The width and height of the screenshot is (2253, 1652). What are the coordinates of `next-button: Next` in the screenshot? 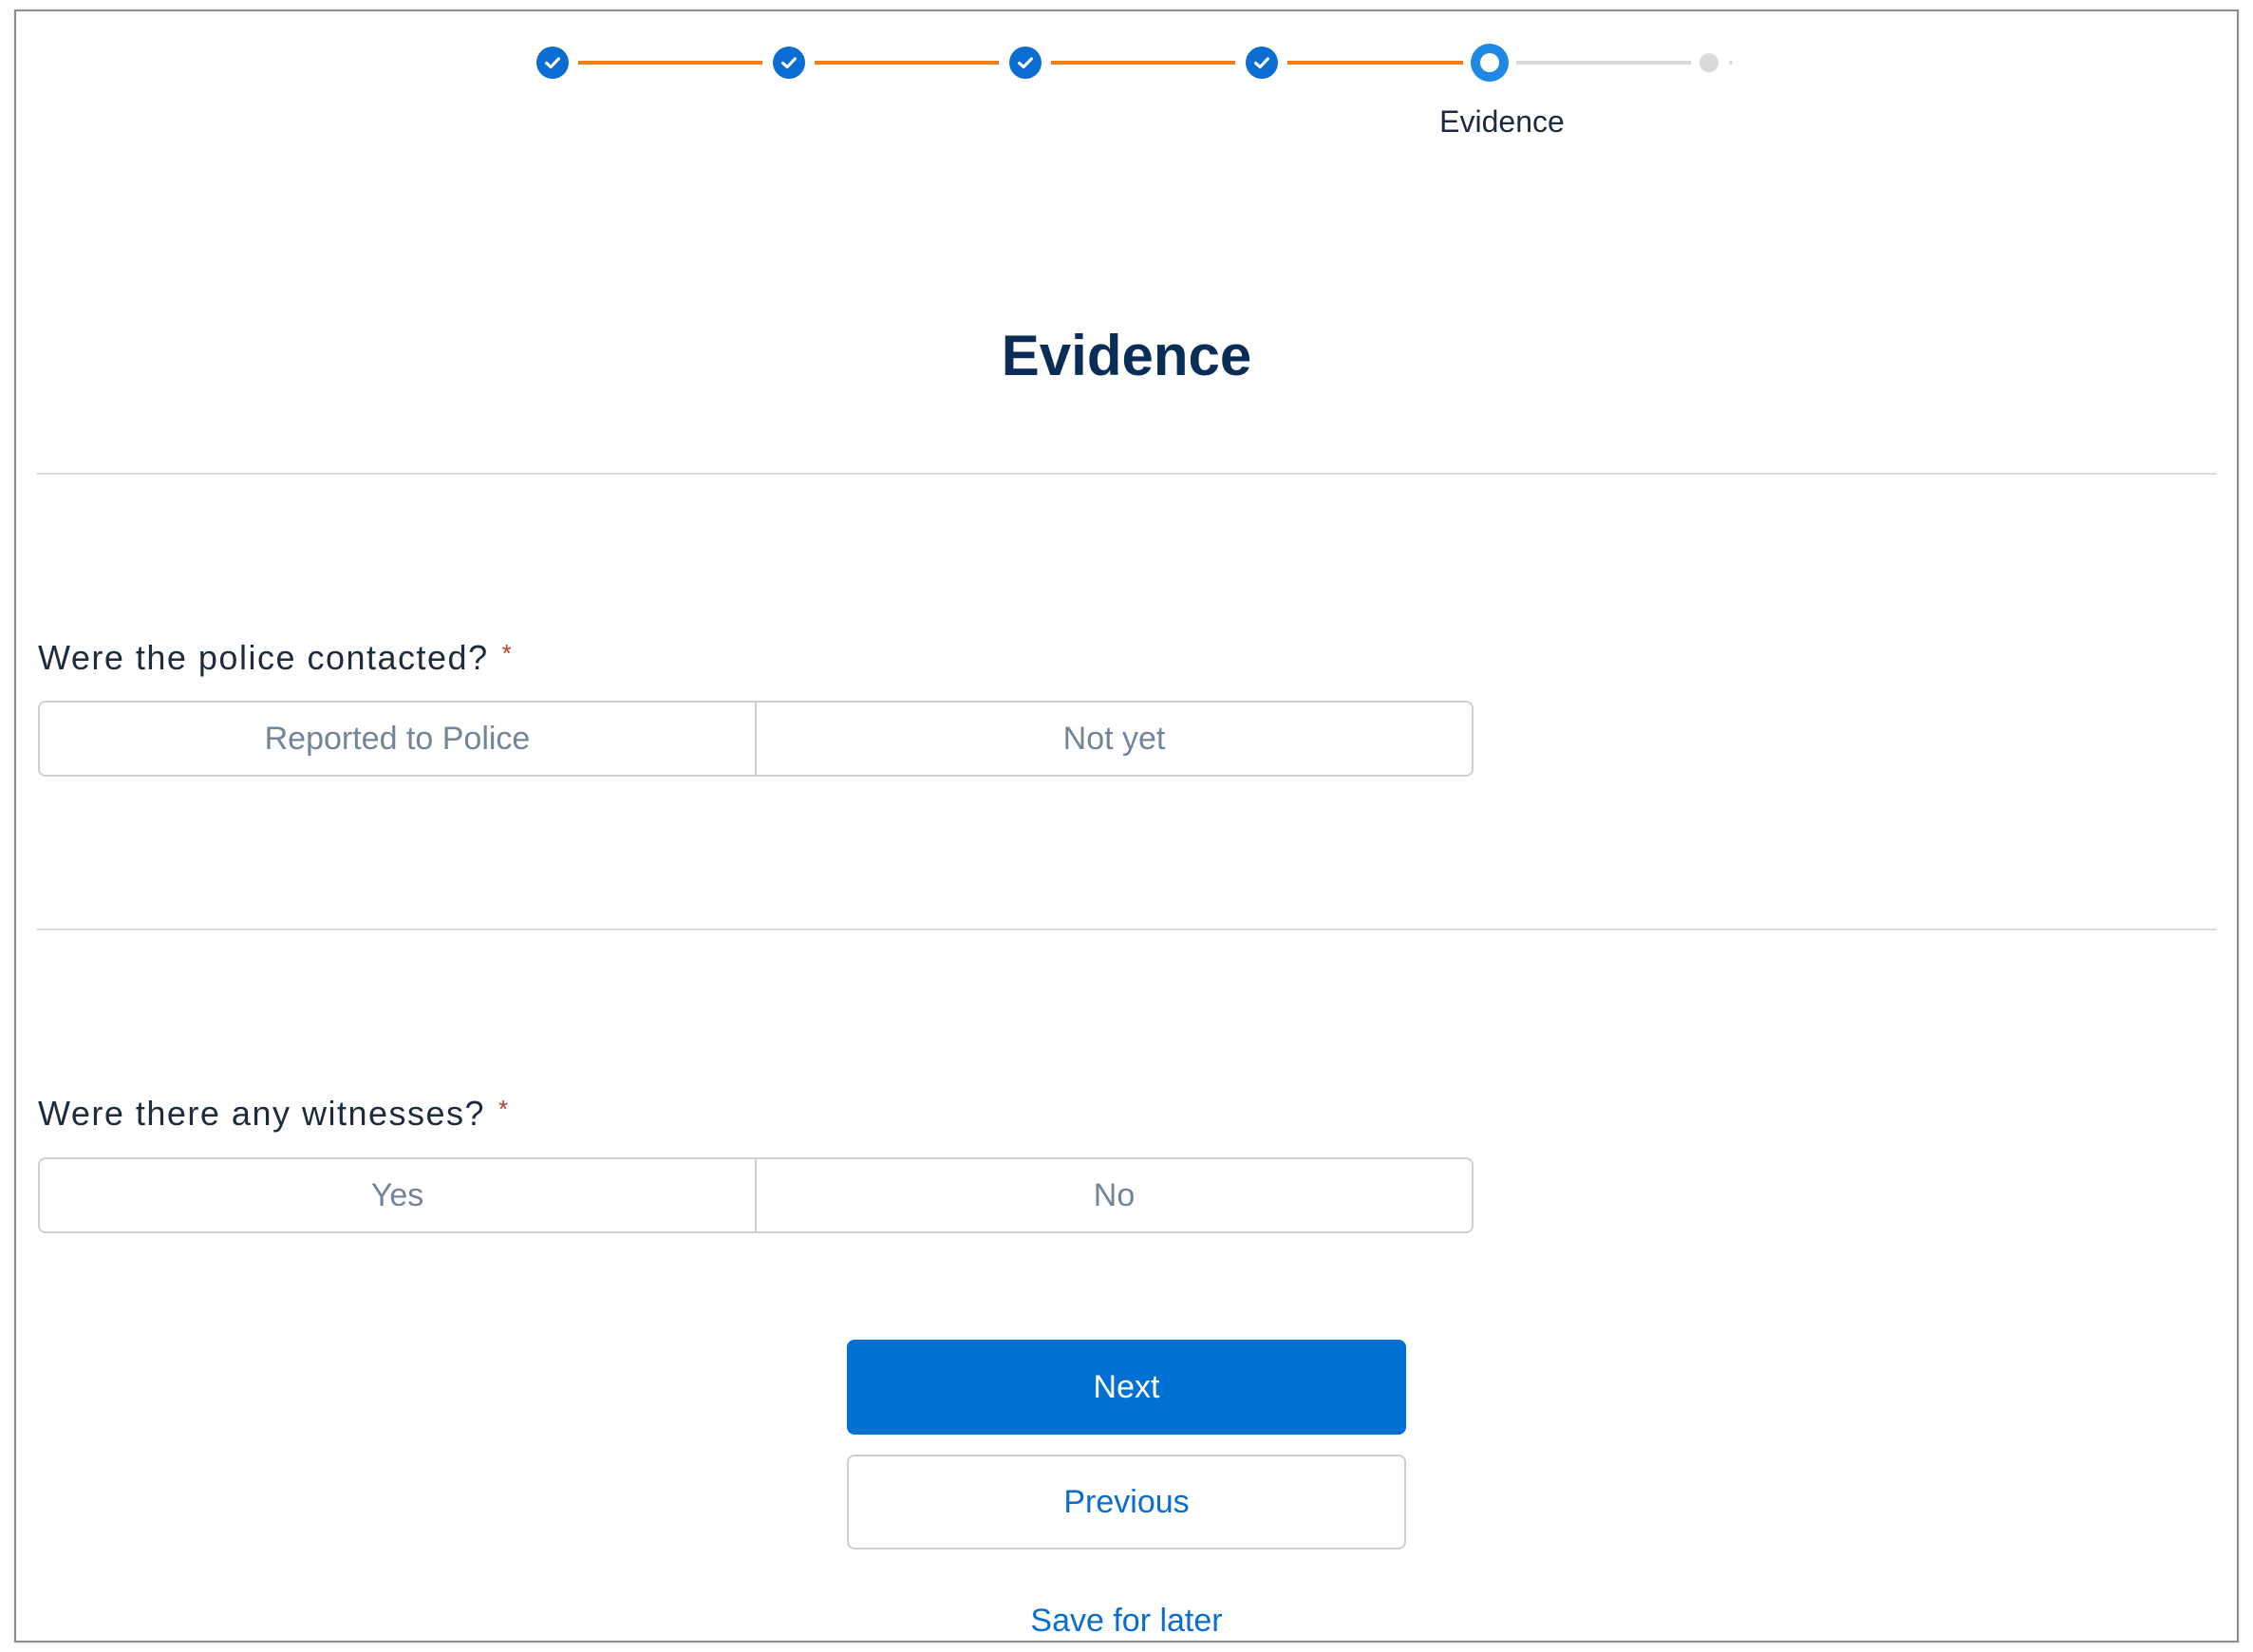 It's located at (1126, 1387).